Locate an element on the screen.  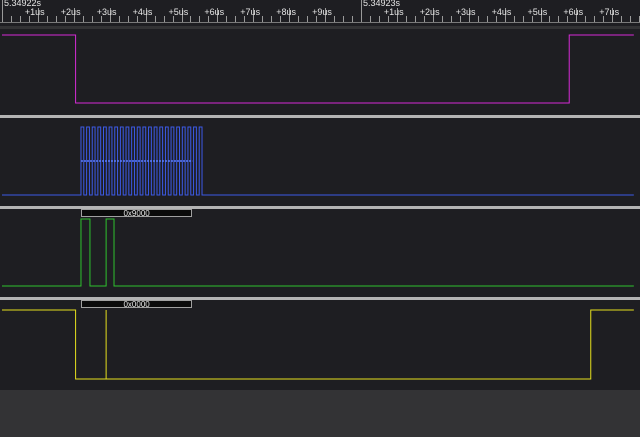
ruler-tick-label: +8us is located at coordinates (286, 12).